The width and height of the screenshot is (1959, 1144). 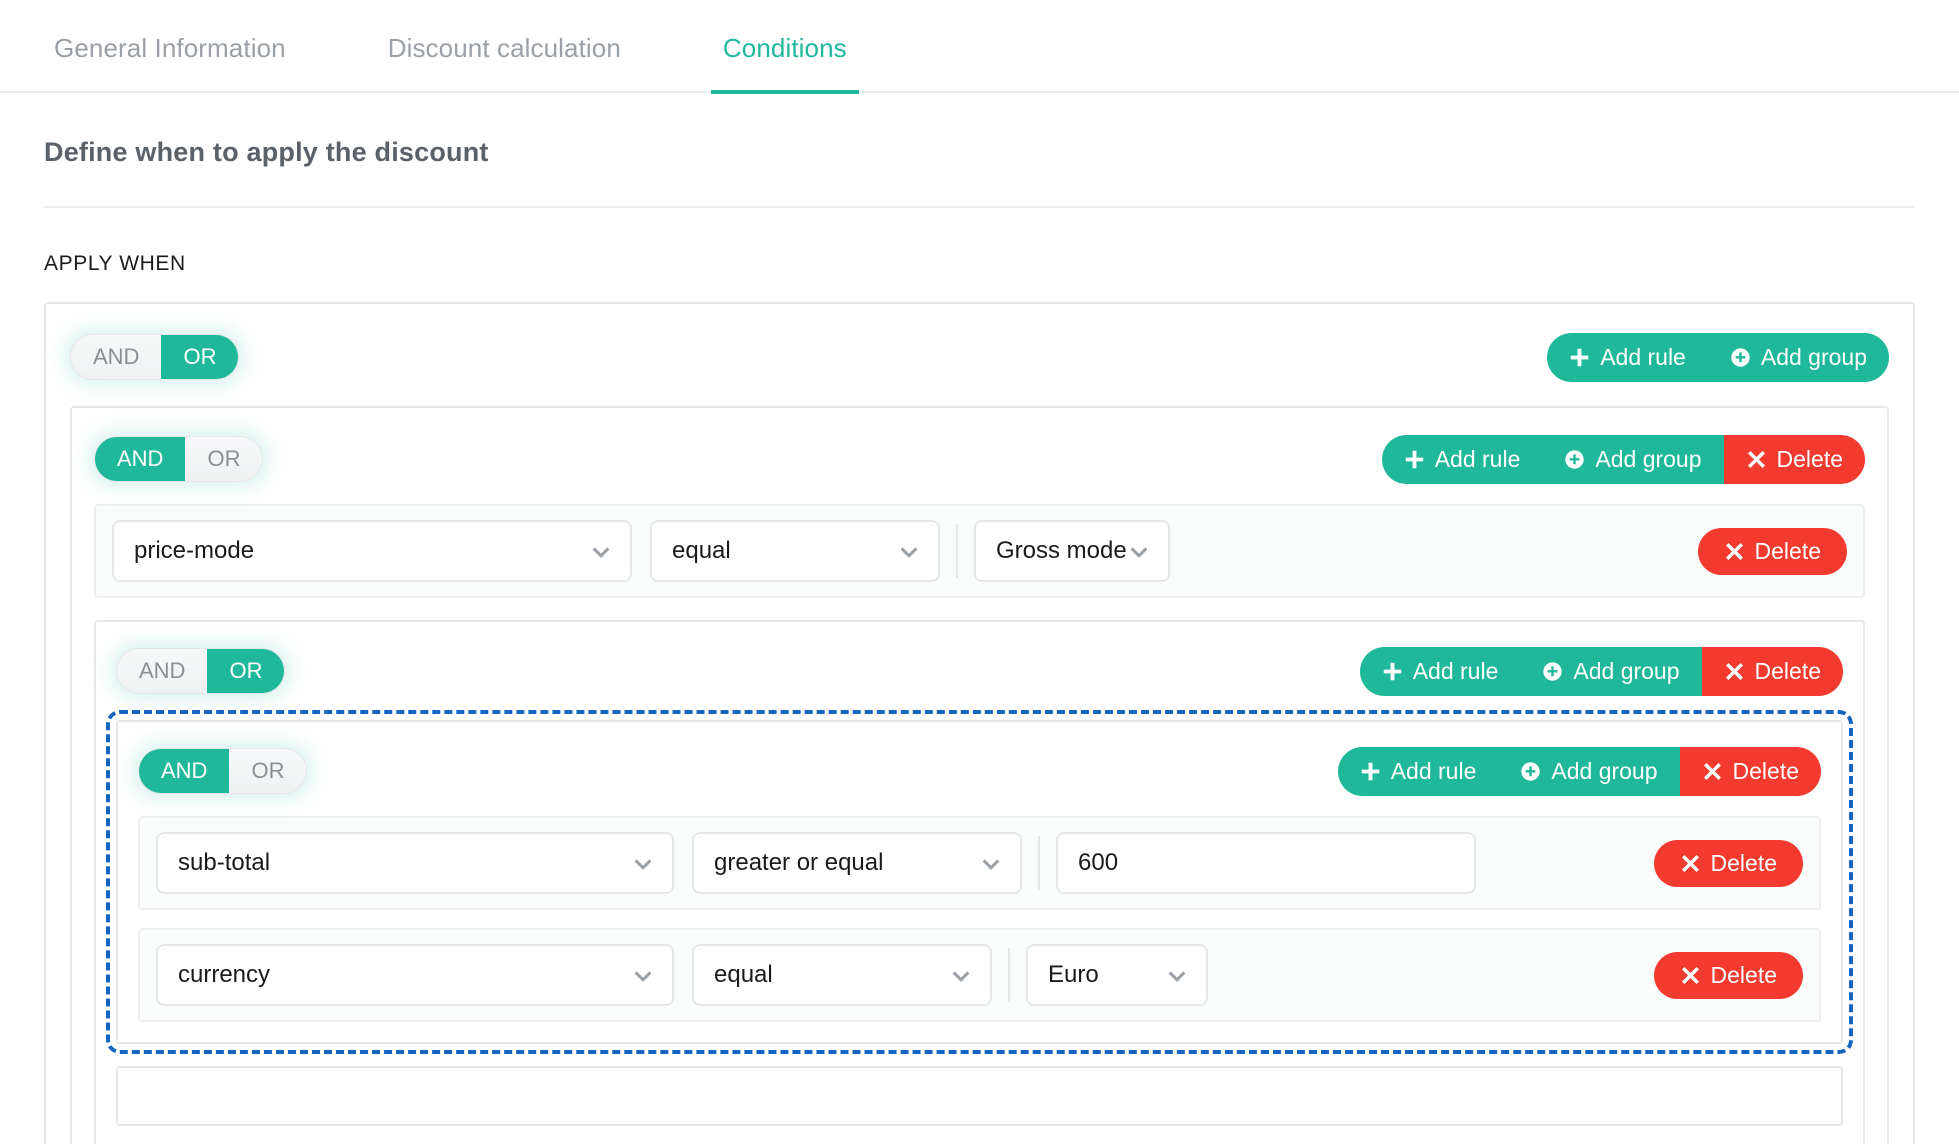 What do you see at coordinates (115, 263) in the screenshot?
I see `apply-when-label: APPLY WHEN` at bounding box center [115, 263].